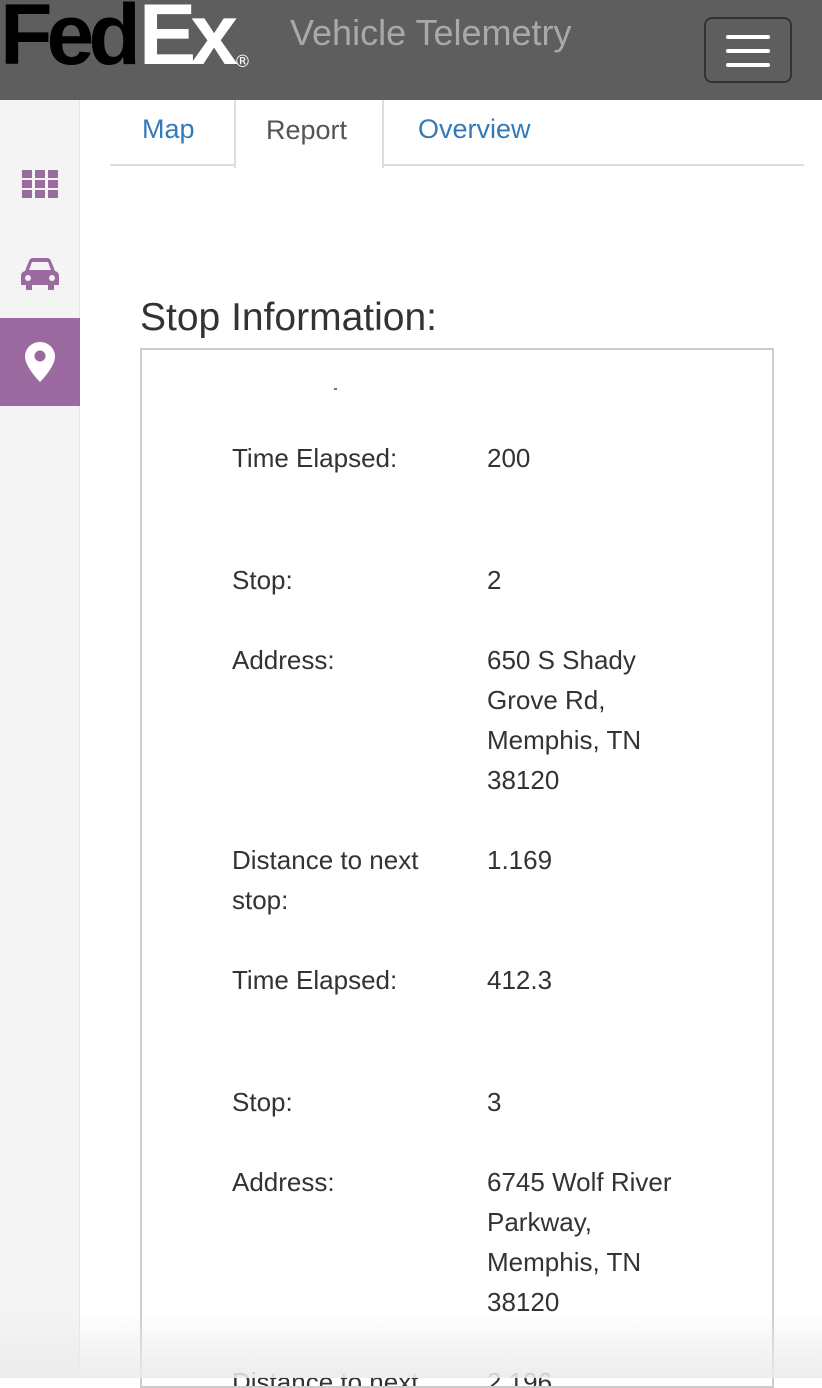 The image size is (822, 1388). Describe the element at coordinates (564, 720) in the screenshot. I see `row-value: 650 S Shady Grove Rd, Memphis, TN 38120` at that location.